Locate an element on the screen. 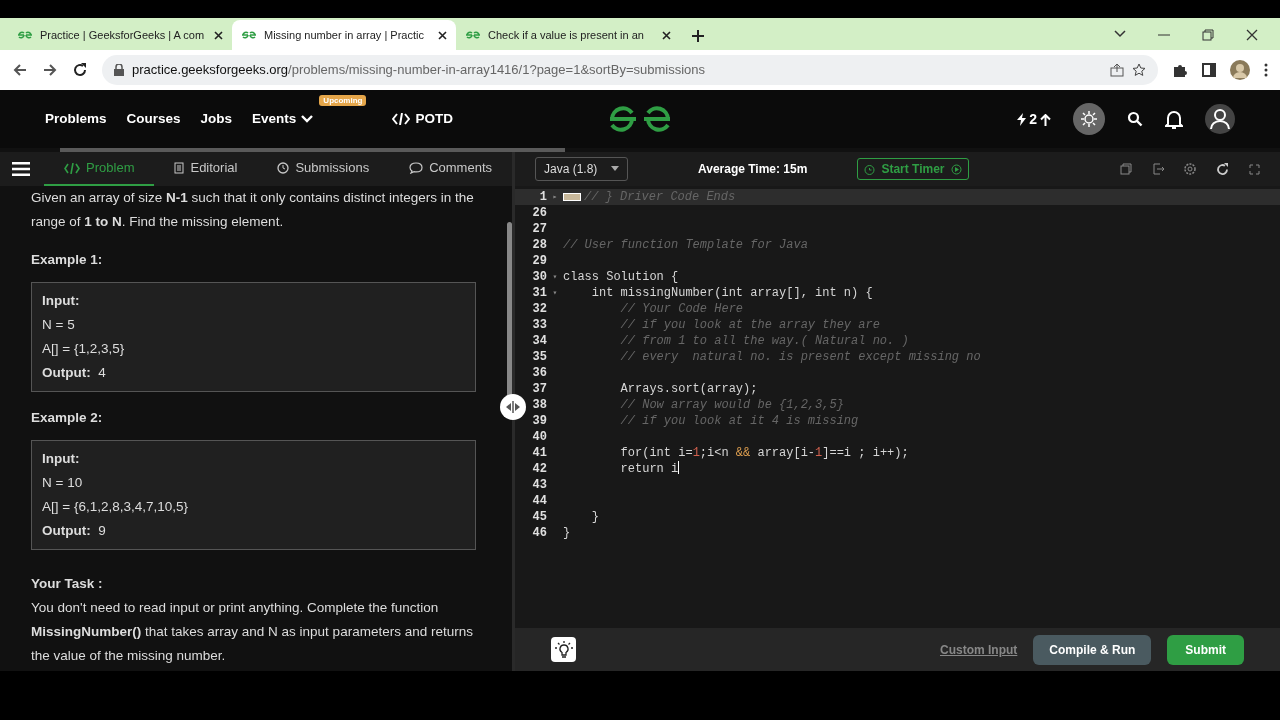 This screenshot has height=720, width=1280. star-icon is located at coordinates (1139, 70).